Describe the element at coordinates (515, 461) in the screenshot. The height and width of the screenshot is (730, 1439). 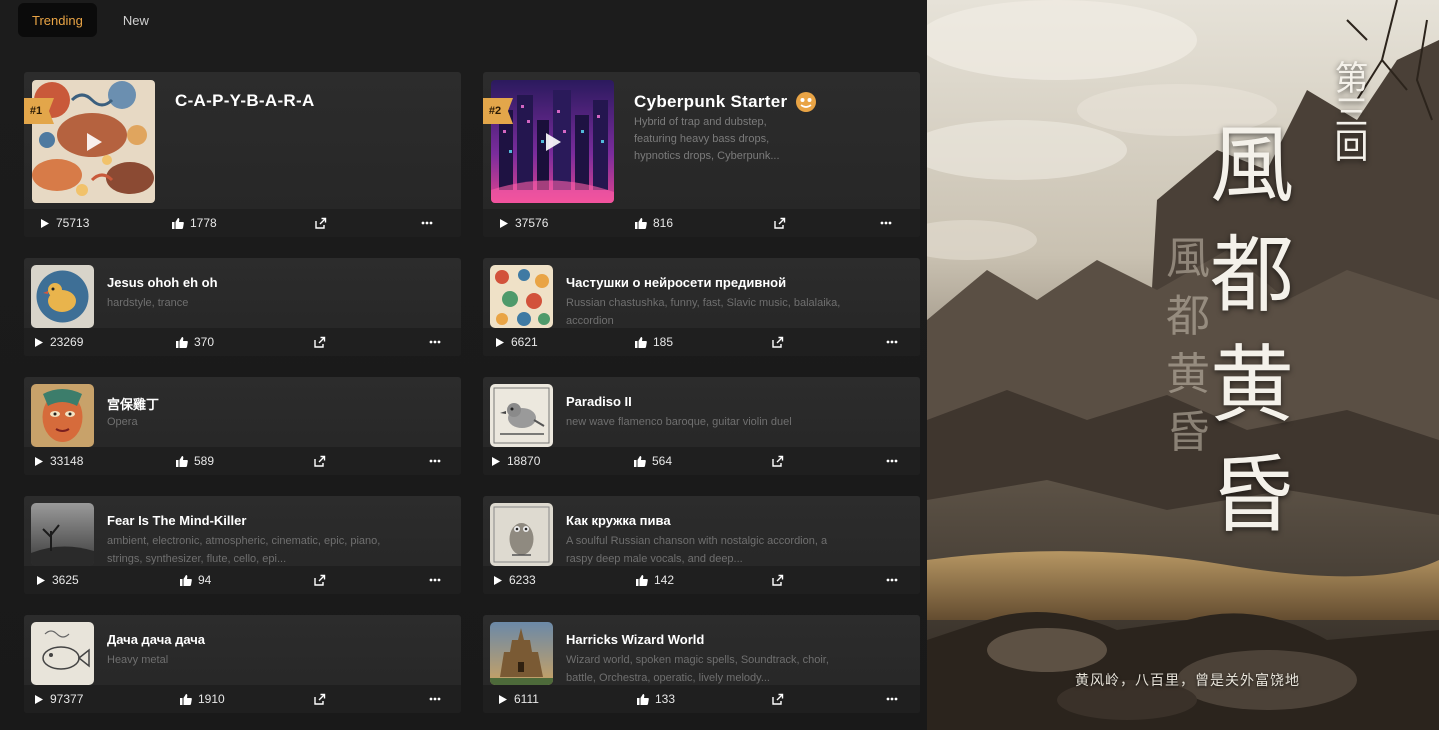
I see `play-count: 18870` at that location.